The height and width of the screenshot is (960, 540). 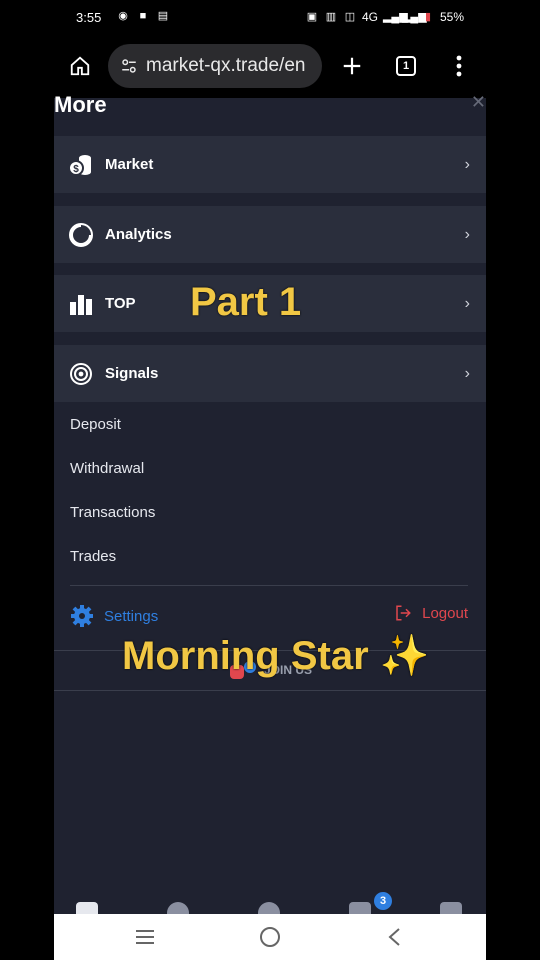 What do you see at coordinates (163, 16) in the screenshot?
I see `app-notification-icon: ▤` at bounding box center [163, 16].